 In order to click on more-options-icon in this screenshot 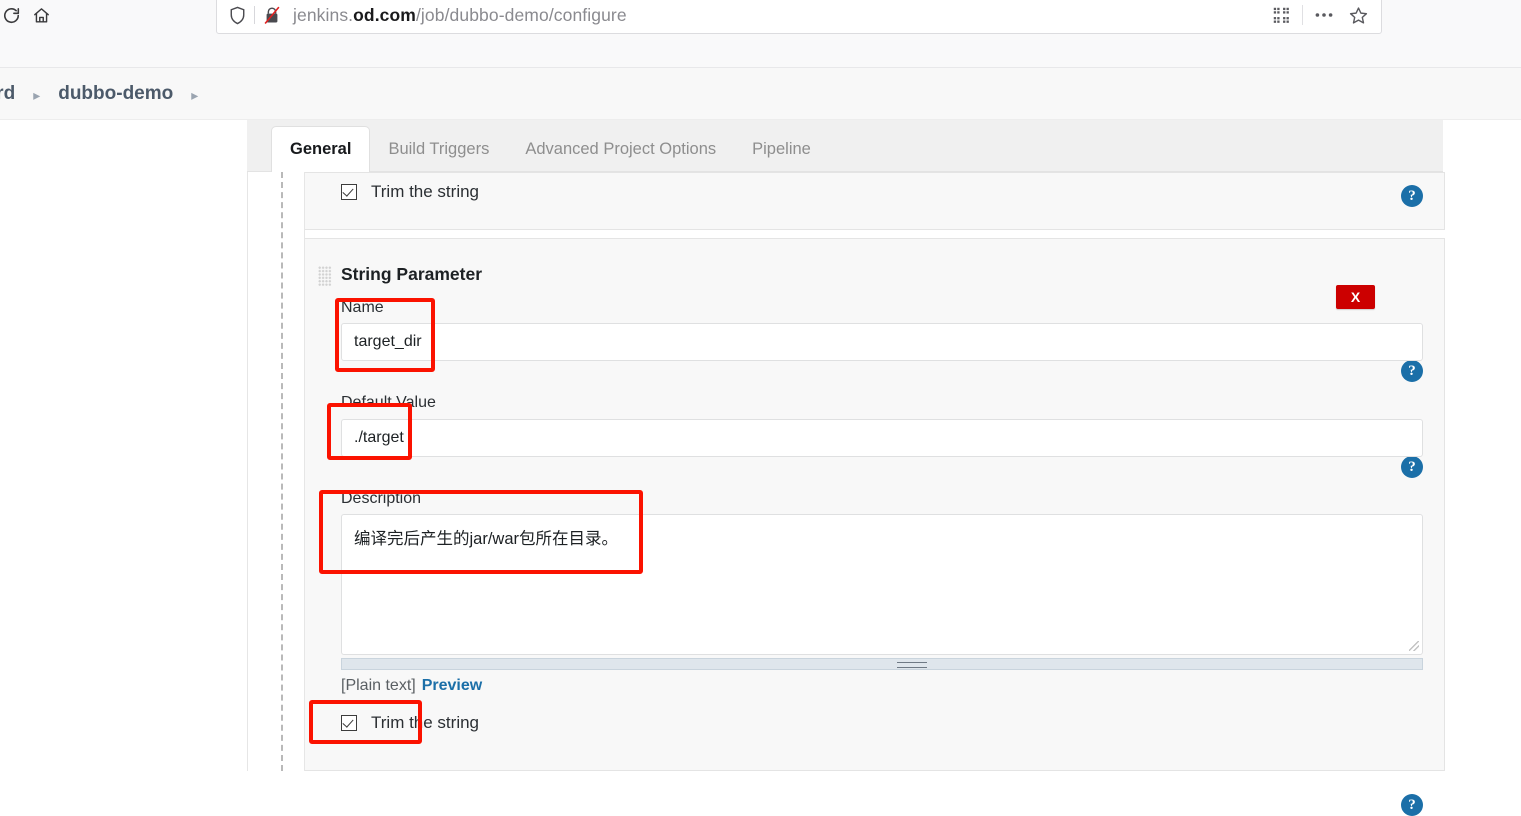, I will do `click(1324, 15)`.